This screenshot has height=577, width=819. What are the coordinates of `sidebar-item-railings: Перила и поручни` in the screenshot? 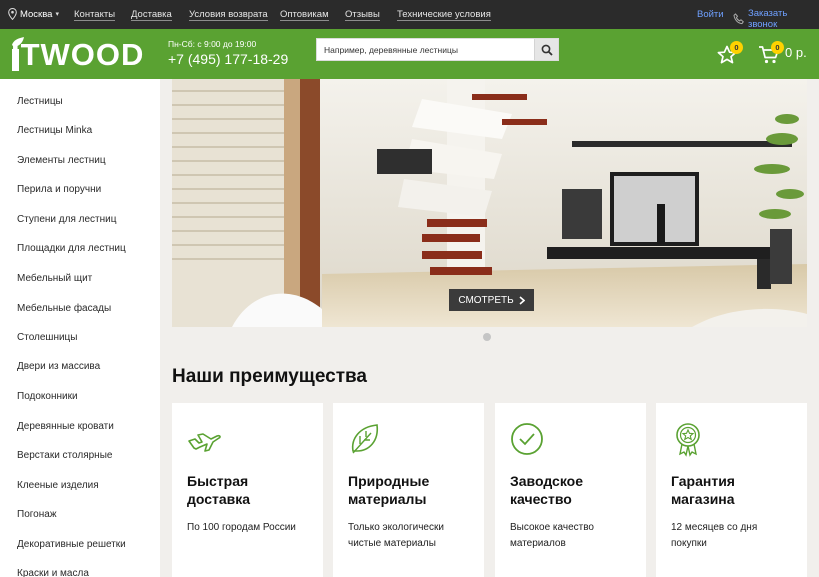 It's located at (59, 189).